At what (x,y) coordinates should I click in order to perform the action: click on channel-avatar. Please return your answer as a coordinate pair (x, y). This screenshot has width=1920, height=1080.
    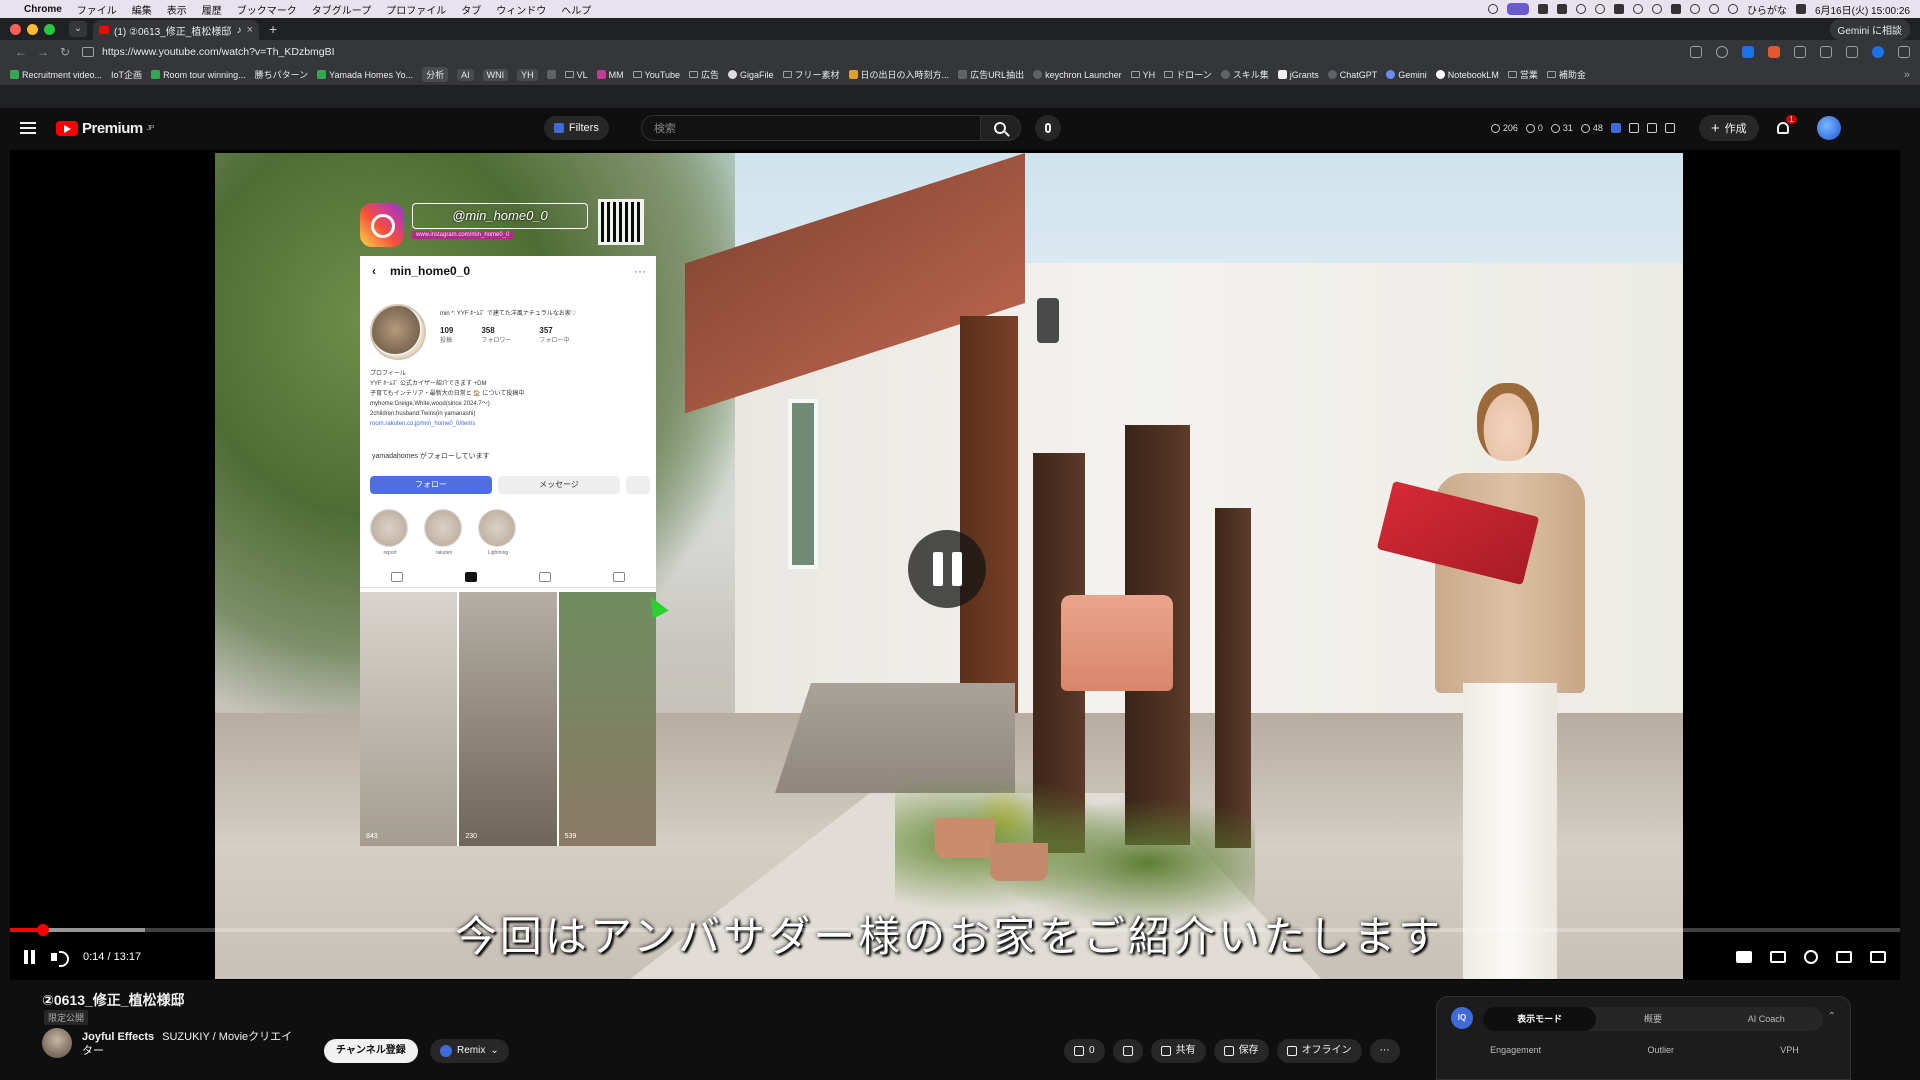
    Looking at the image, I should click on (57, 1043).